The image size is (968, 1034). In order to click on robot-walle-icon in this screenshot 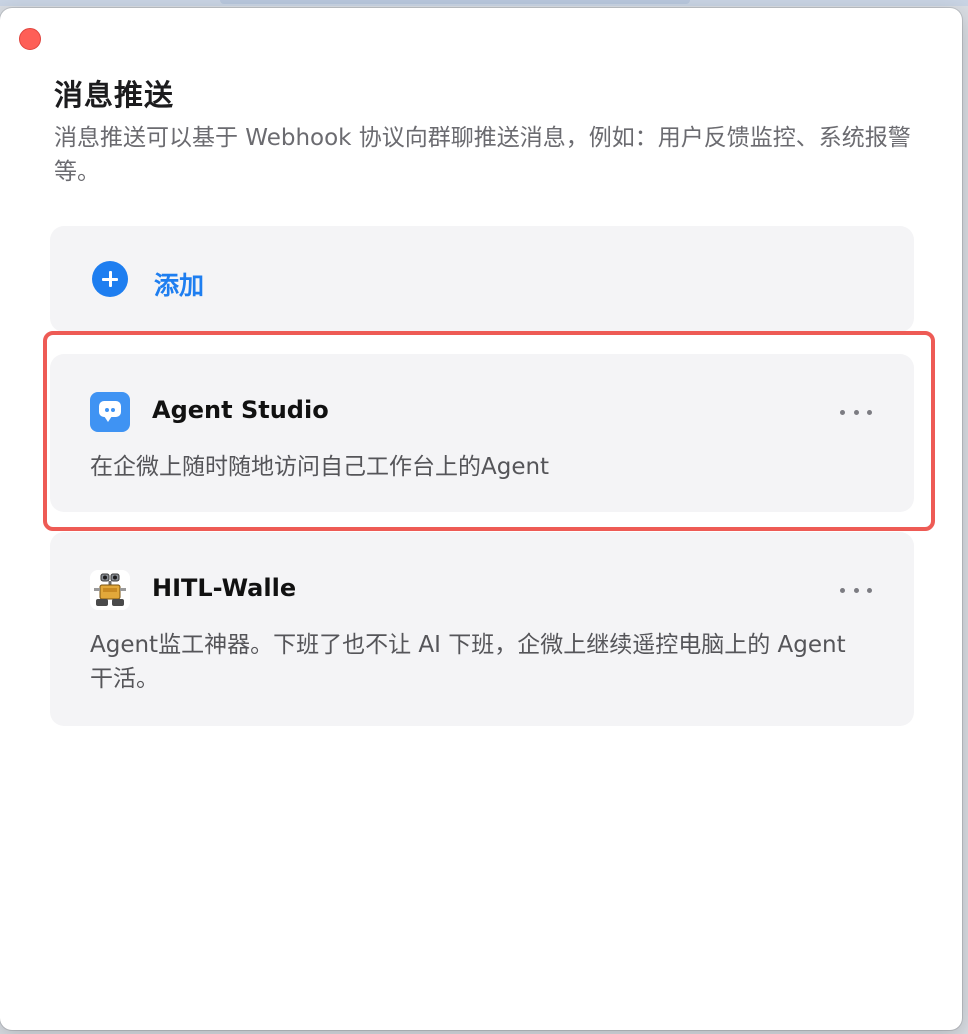, I will do `click(110, 590)`.